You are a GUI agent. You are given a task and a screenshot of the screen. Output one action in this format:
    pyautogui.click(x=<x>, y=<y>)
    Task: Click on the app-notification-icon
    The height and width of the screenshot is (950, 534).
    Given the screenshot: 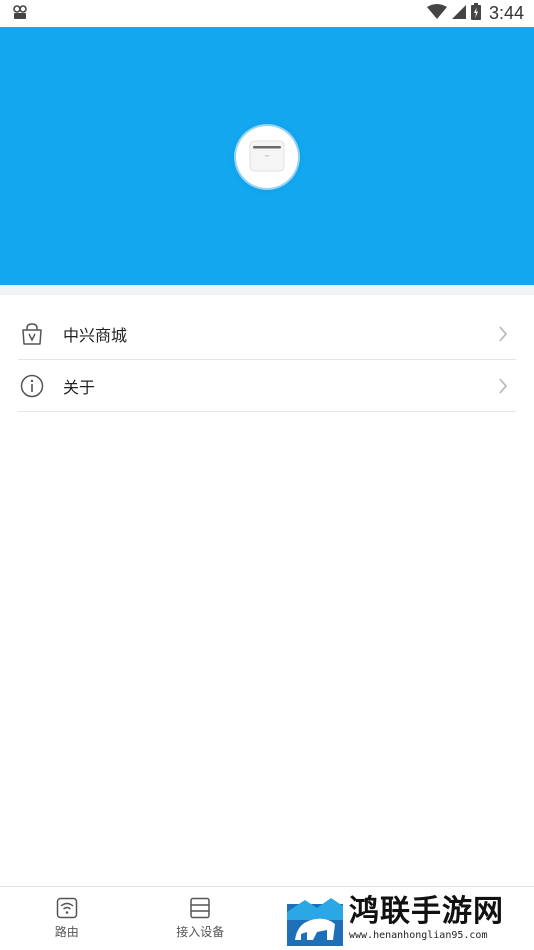 What is the action you would take?
    pyautogui.click(x=20, y=14)
    